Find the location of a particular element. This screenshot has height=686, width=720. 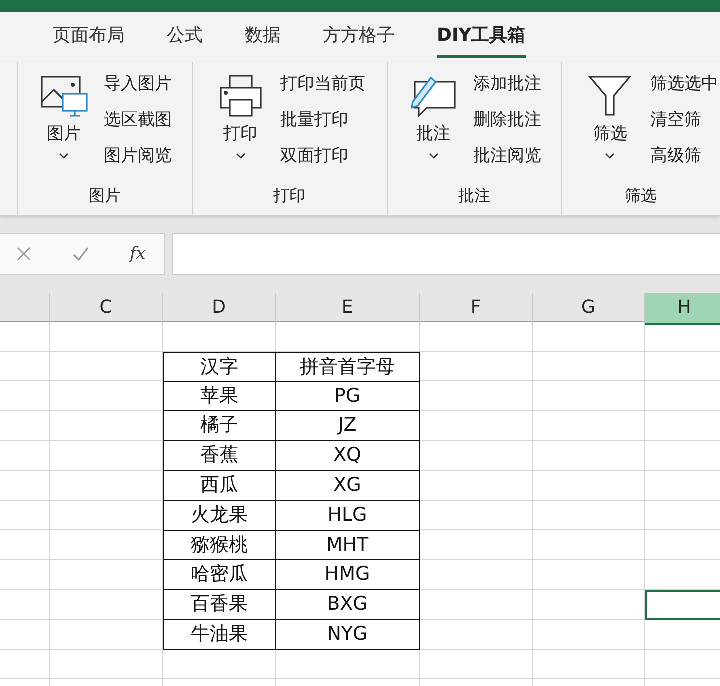

group-label: 打印 is located at coordinates (289, 196).